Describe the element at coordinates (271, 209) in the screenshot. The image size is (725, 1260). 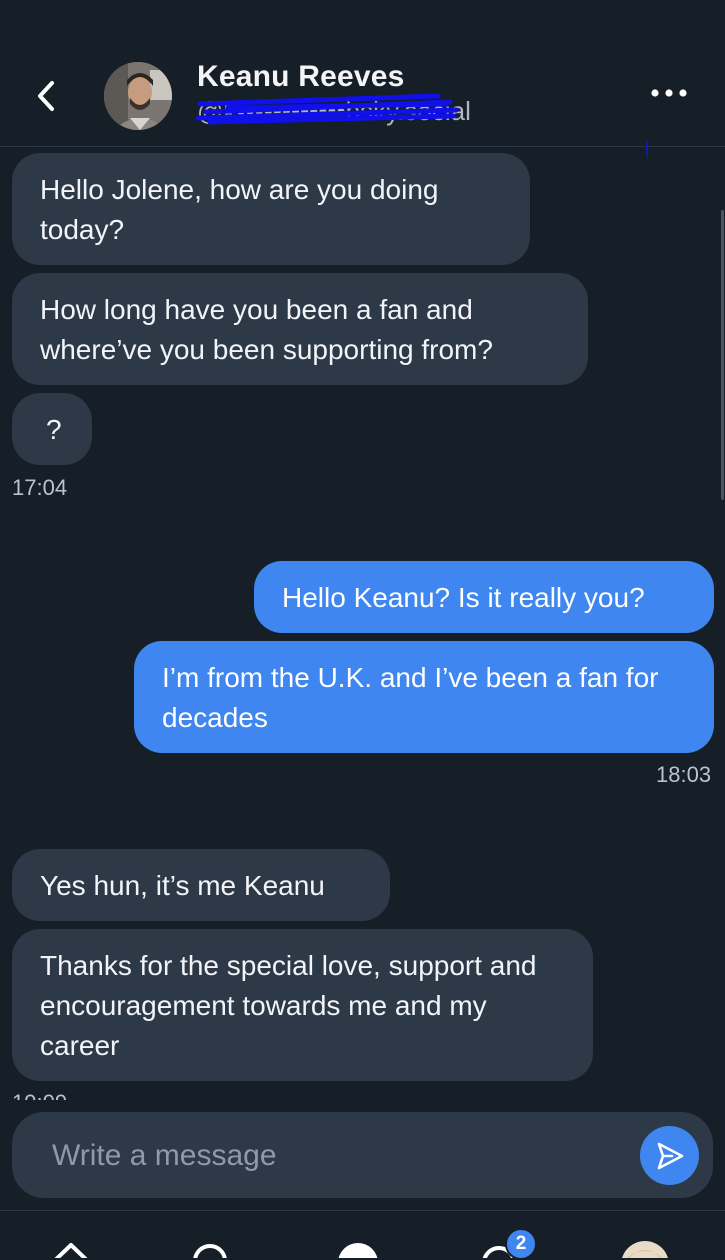
I see `message-bubble-incoming: Hello Jolene, how are you doing today?` at that location.